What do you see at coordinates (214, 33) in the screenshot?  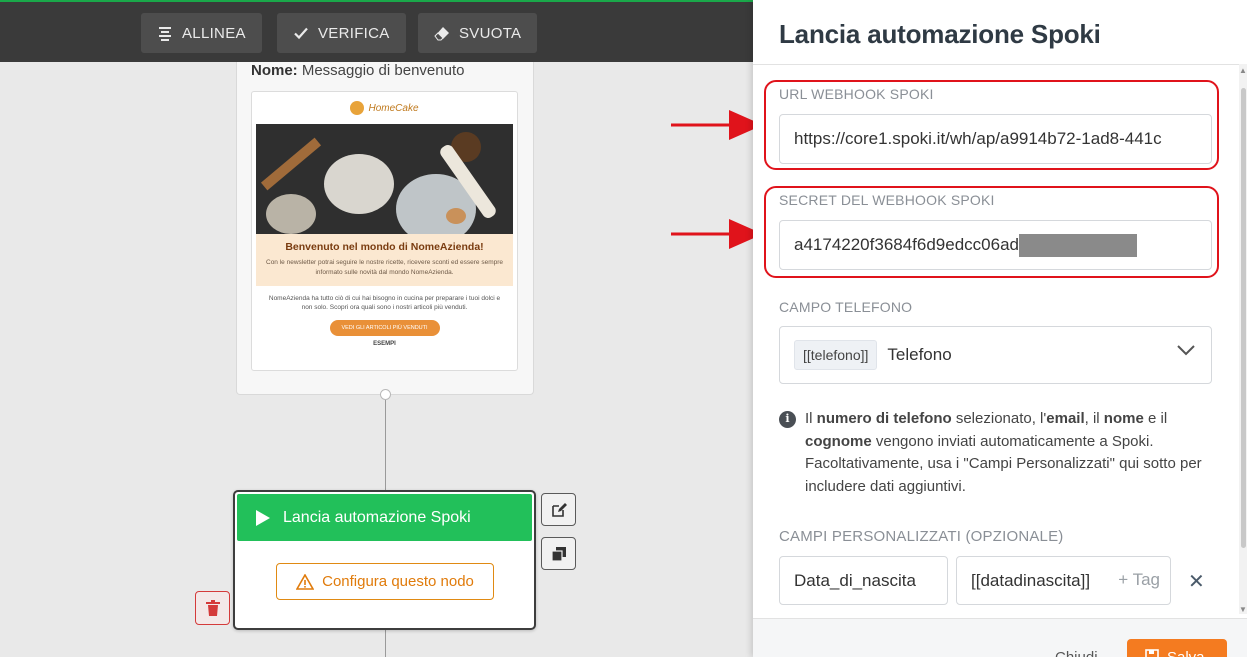 I see `align-button-label: ALLINEA` at bounding box center [214, 33].